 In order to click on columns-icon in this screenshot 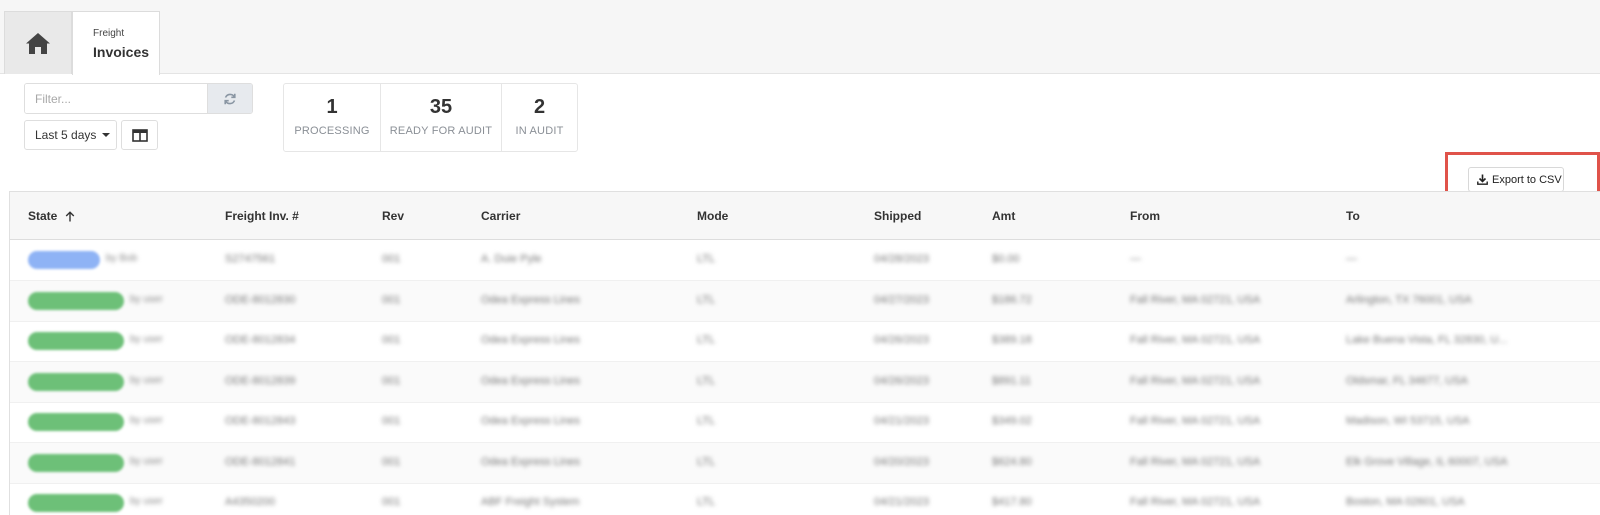, I will do `click(139, 135)`.